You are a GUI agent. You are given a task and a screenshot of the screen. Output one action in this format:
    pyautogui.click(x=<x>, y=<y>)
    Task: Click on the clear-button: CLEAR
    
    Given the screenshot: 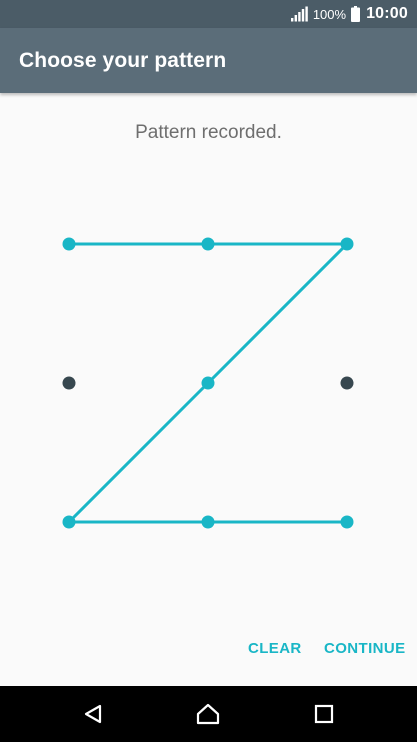 What is the action you would take?
    pyautogui.click(x=275, y=648)
    